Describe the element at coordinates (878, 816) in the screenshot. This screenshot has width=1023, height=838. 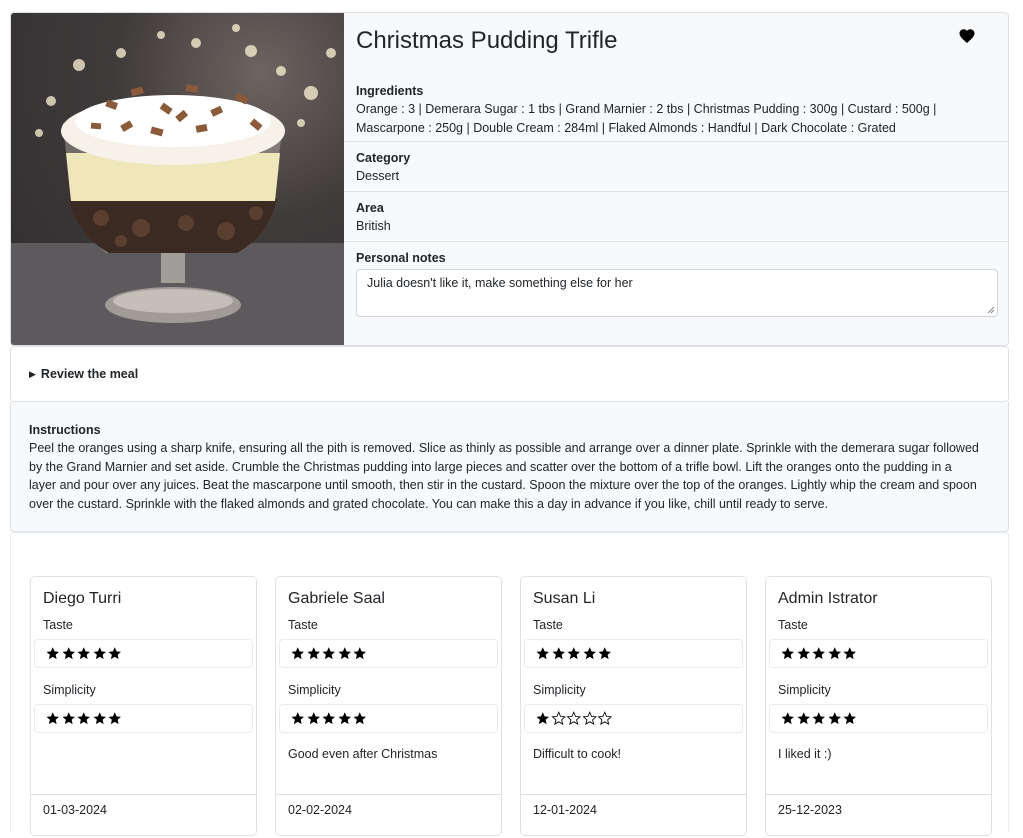
I see `review-date: 25-12-2023` at that location.